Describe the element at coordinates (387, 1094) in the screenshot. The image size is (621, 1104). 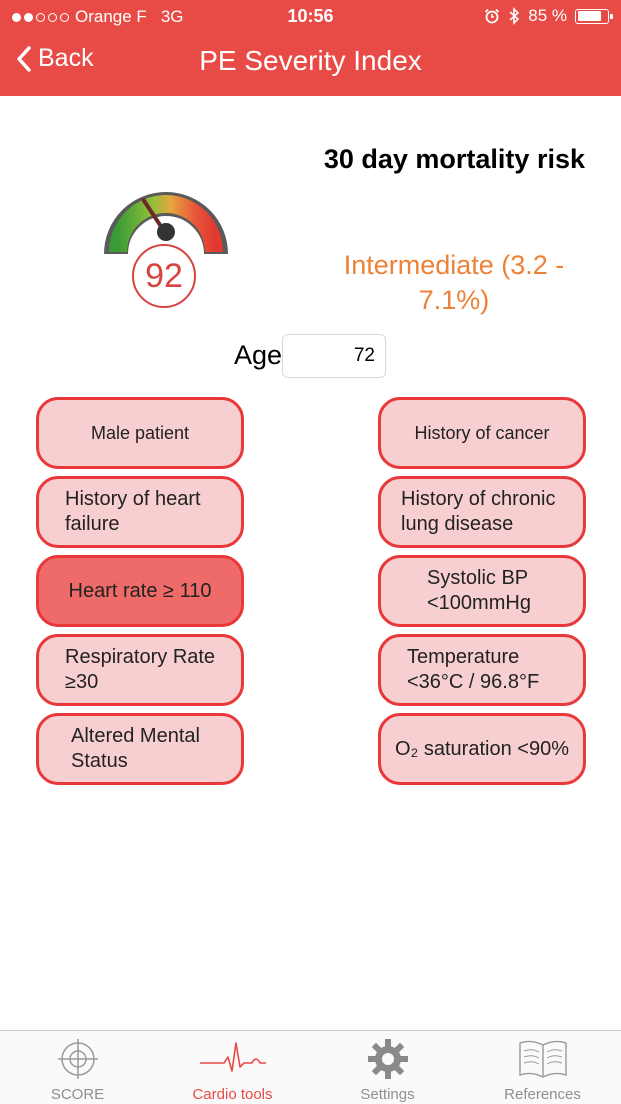
I see `tab-settings-label: Settings` at that location.